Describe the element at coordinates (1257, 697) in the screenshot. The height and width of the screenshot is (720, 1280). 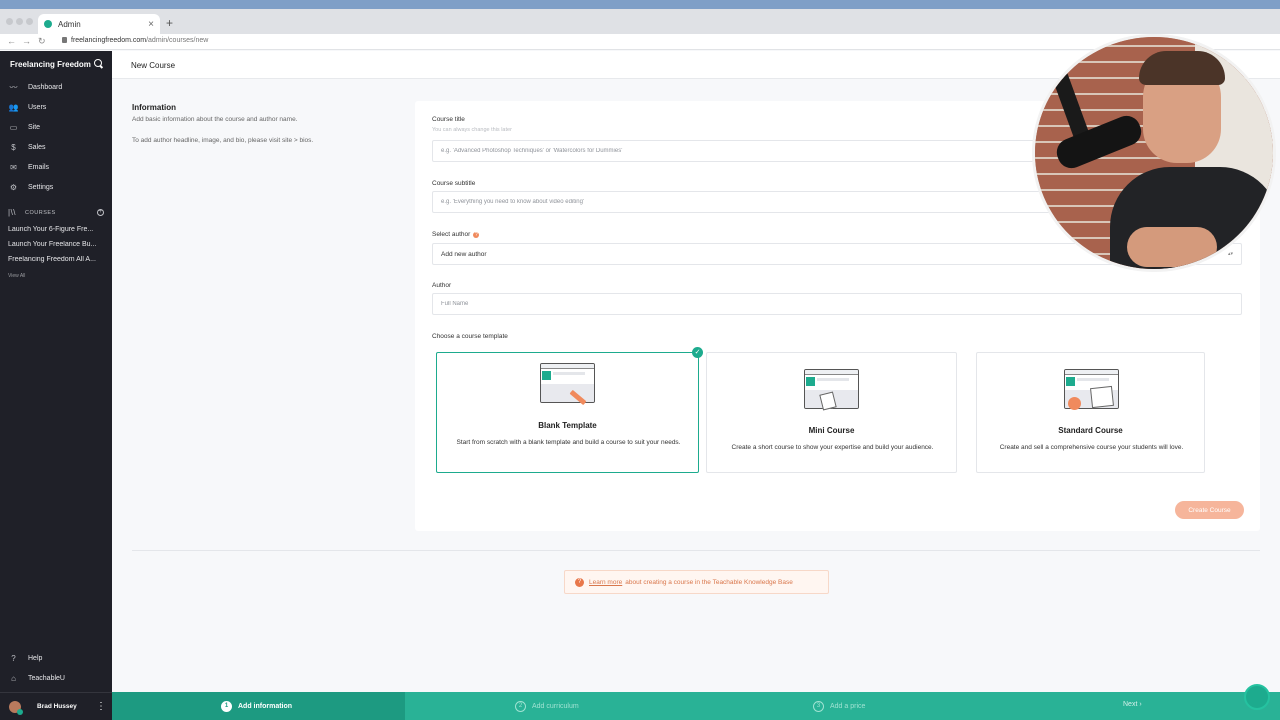
I see `chat-support-icon` at that location.